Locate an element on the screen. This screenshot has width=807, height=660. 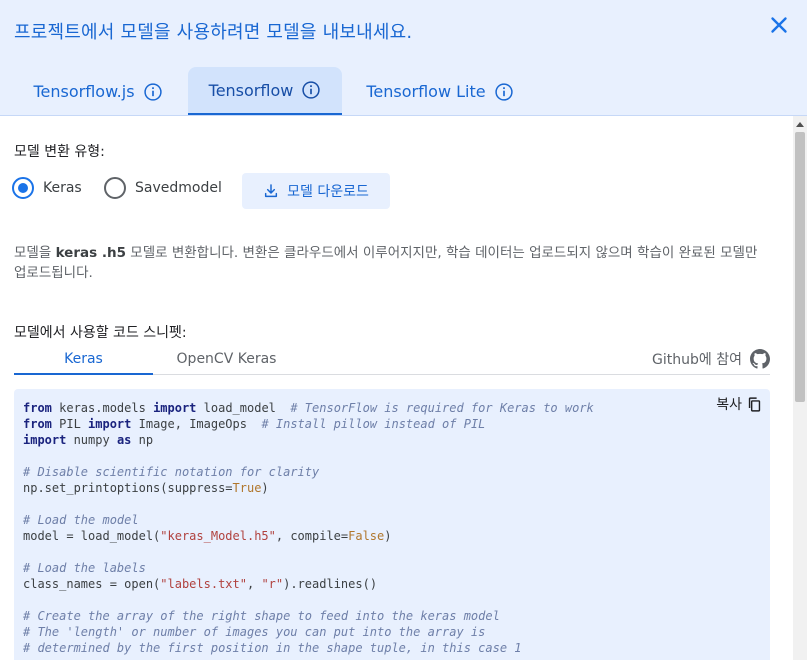
tab-tensorflow: Tensorflow is located at coordinates (265, 91).